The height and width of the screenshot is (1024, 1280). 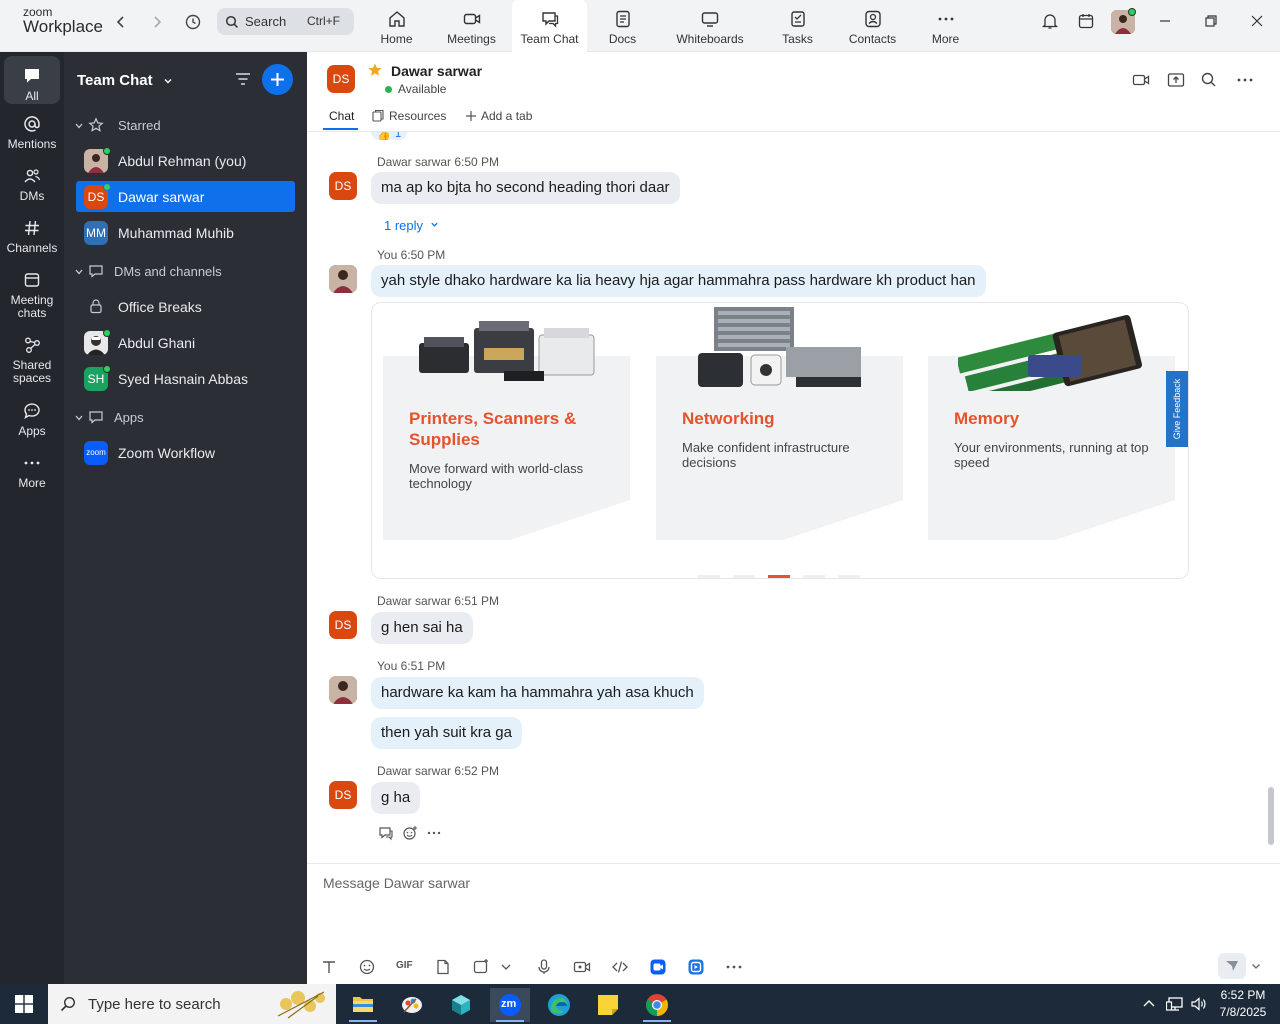 I want to click on star-filled-icon, so click(x=375, y=70).